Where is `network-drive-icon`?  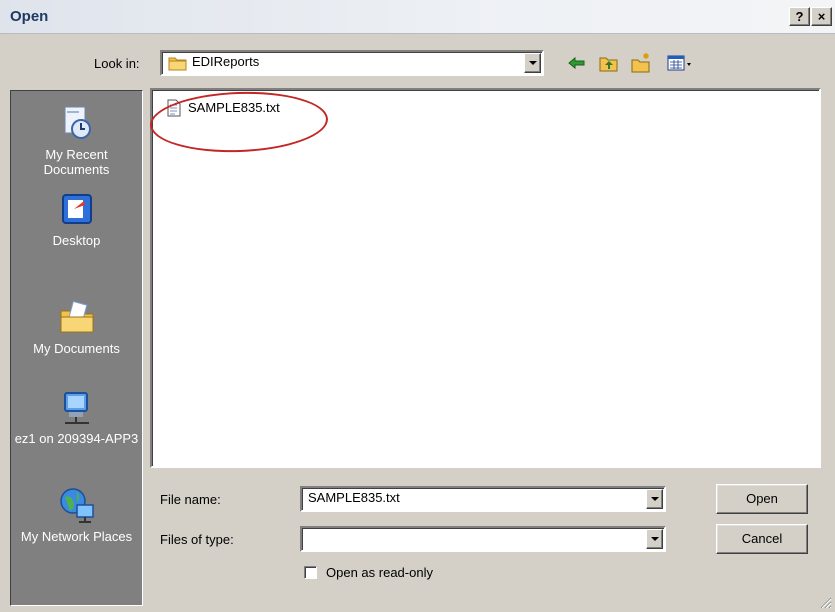
network-drive-icon is located at coordinates (76, 408).